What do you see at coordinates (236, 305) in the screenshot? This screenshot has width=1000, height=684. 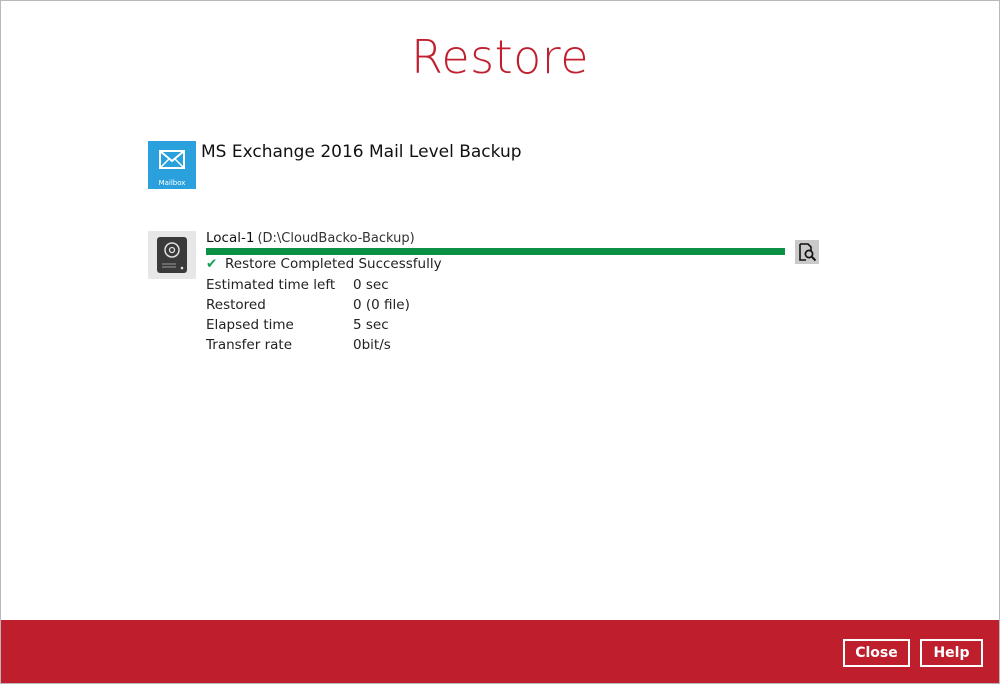 I see `stat-label: Restored` at bounding box center [236, 305].